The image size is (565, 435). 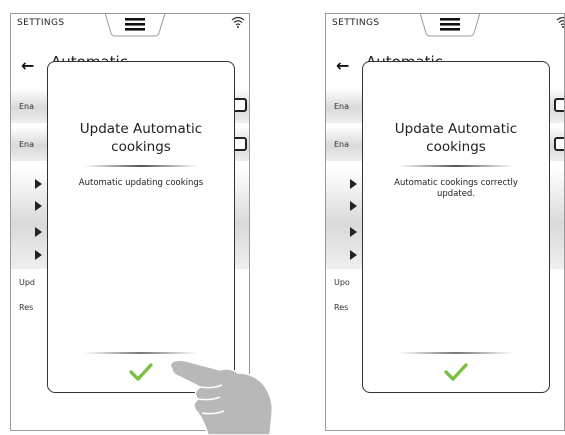 What do you see at coordinates (456, 188) in the screenshot?
I see `dialog-message: Automatic cookings correctly updated.` at bounding box center [456, 188].